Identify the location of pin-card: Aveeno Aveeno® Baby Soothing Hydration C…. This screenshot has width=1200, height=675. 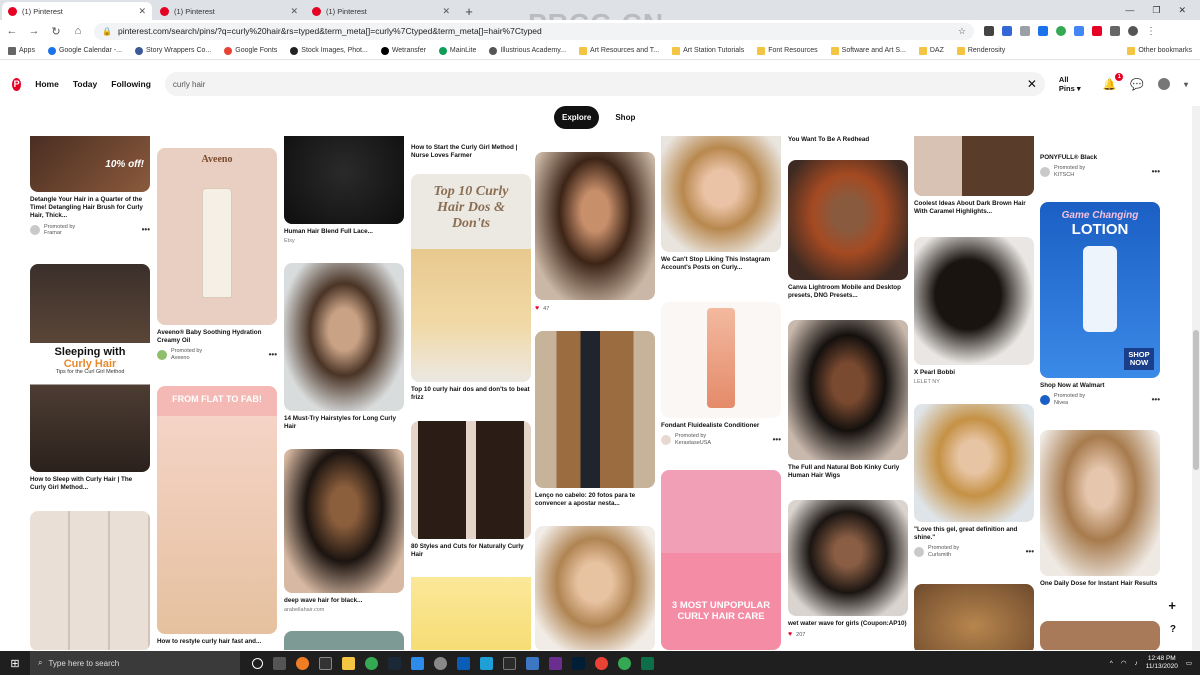
(217, 255).